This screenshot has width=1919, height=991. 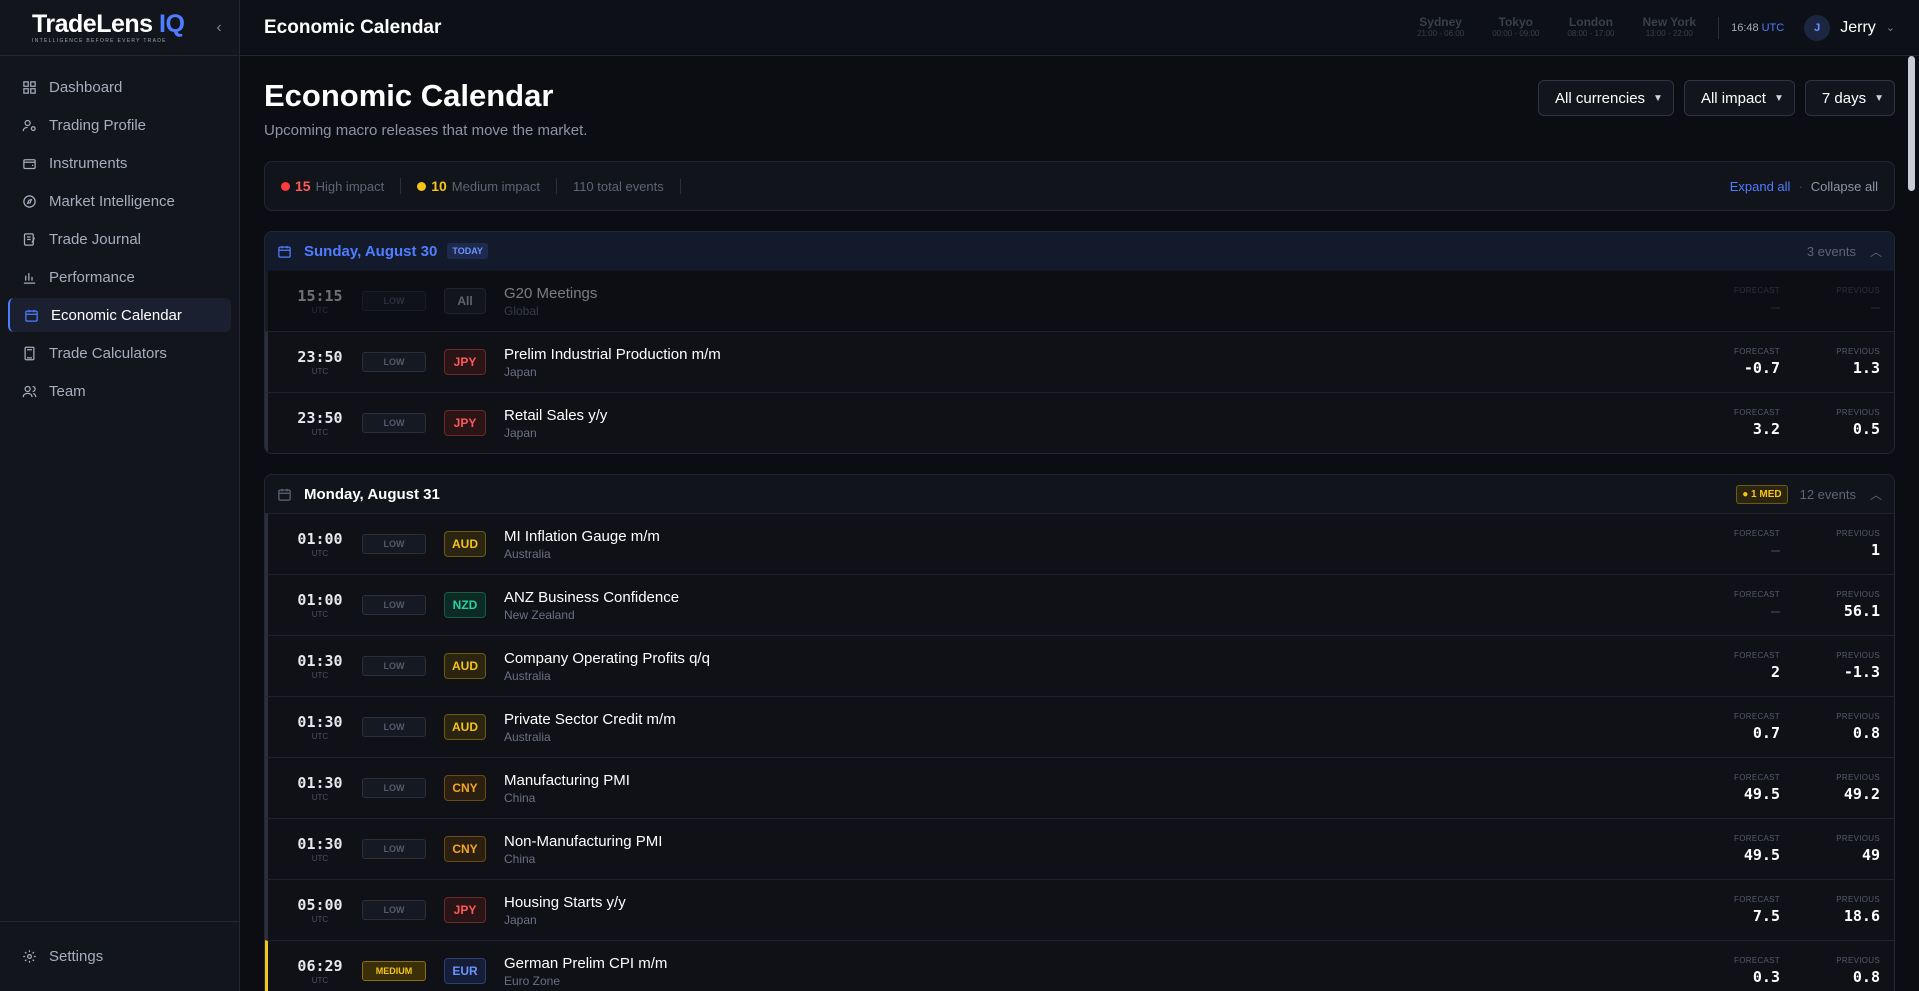 What do you see at coordinates (1751, 27) in the screenshot?
I see `utc-clock: 16:48 UTC` at bounding box center [1751, 27].